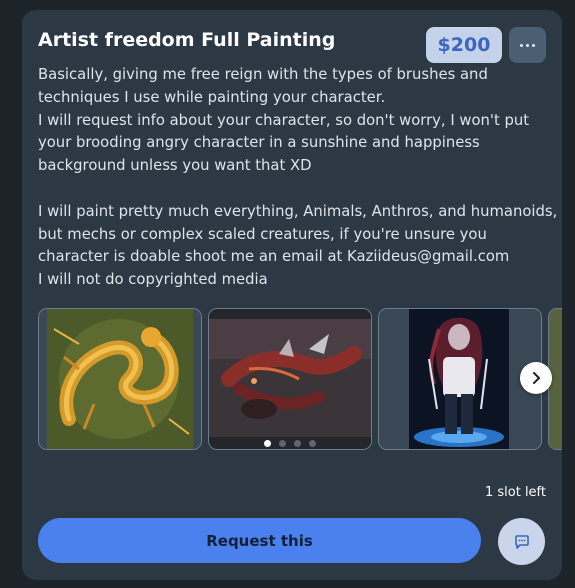 Image resolution: width=575 pixels, height=588 pixels. I want to click on gallery-image-dark-figure, so click(460, 379).